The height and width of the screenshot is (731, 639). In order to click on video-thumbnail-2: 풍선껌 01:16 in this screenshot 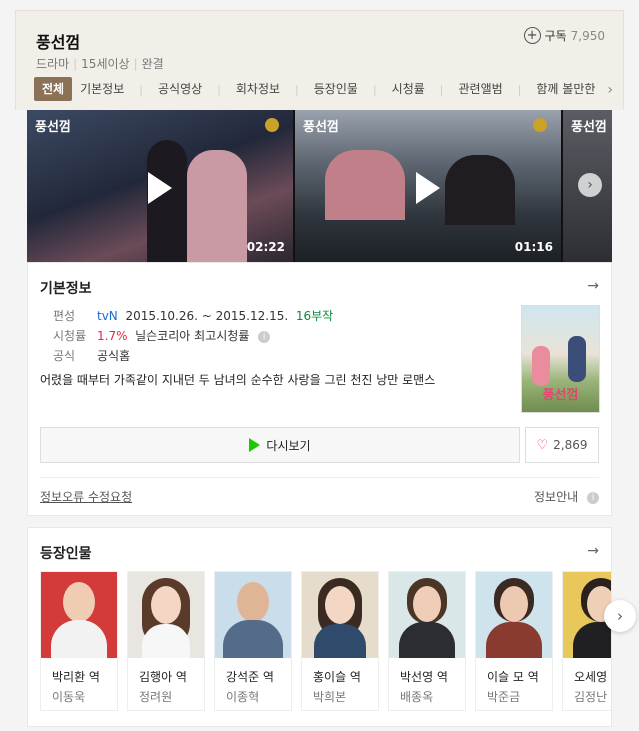, I will do `click(428, 186)`.